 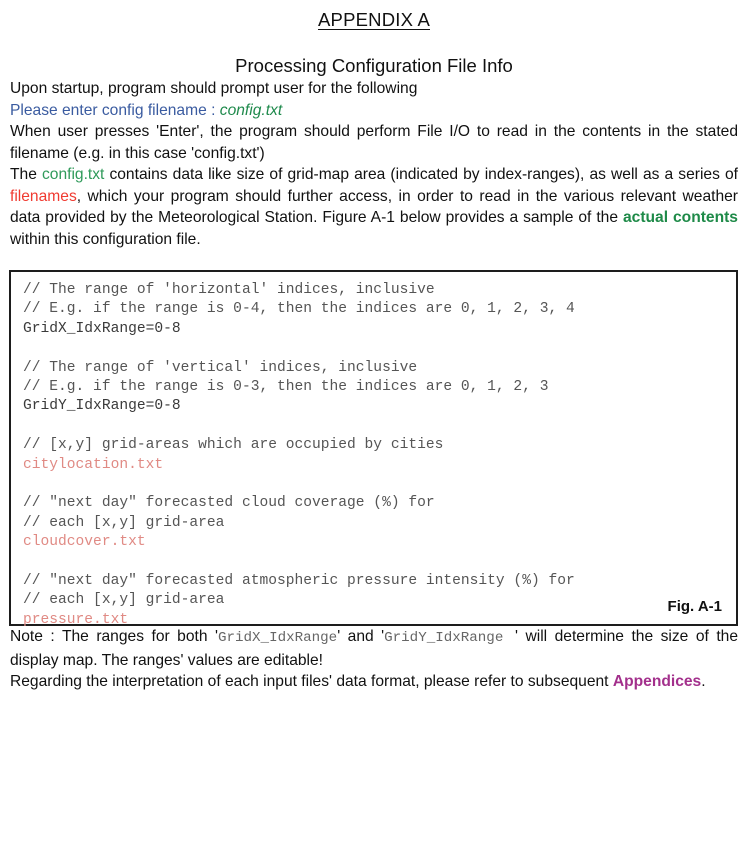 What do you see at coordinates (680, 217) in the screenshot?
I see `actual-contents-highlight: actual contents` at bounding box center [680, 217].